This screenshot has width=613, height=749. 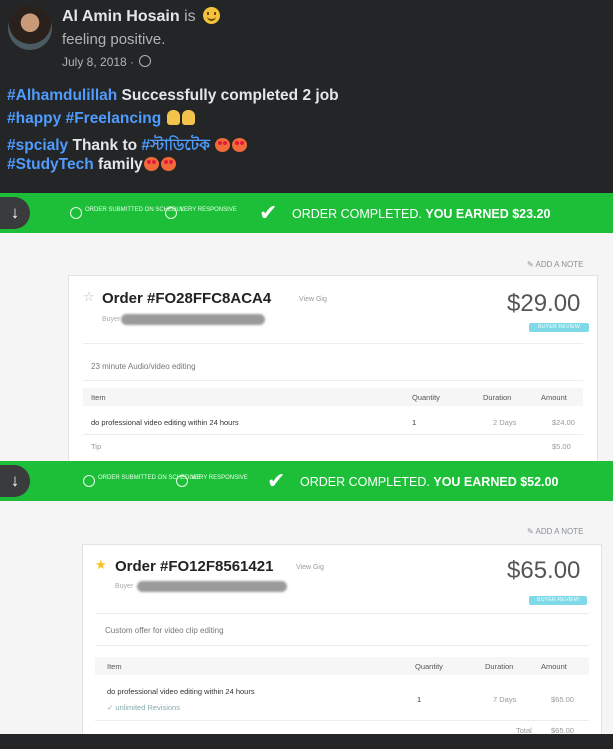 What do you see at coordinates (175, 145) in the screenshot?
I see `hashtag: #স্টাডিটেক` at bounding box center [175, 145].